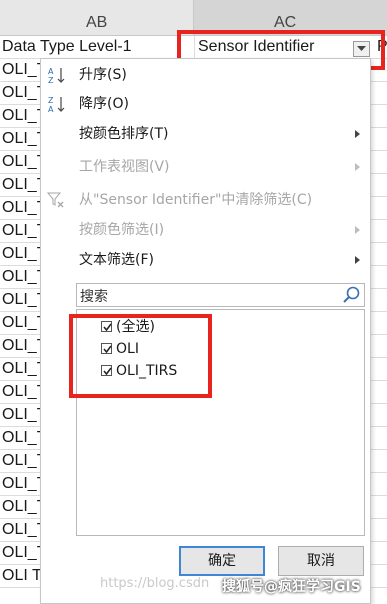 The width and height of the screenshot is (387, 604). What do you see at coordinates (220, 295) in the screenshot?
I see `filter-search-input: 搜索` at bounding box center [220, 295].